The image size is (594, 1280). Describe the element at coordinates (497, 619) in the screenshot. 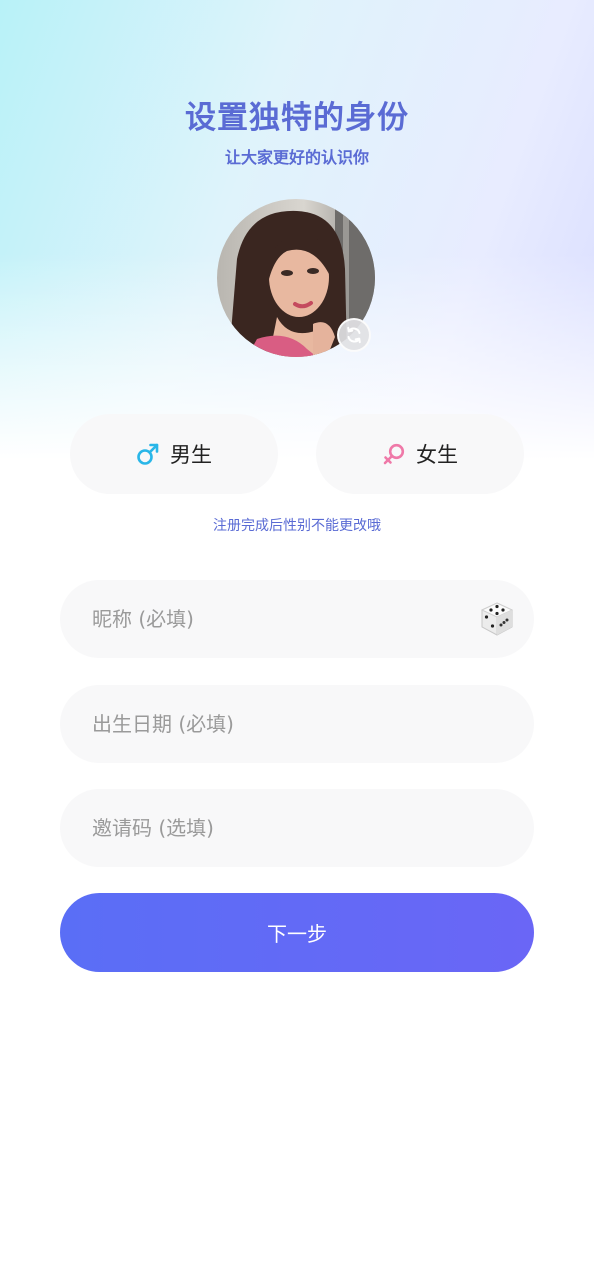

I see `dice-icon` at that location.